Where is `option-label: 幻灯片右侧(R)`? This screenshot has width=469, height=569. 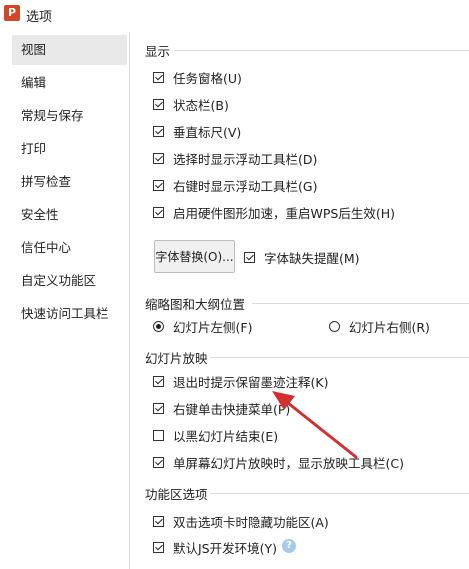
option-label: 幻灯片右侧(R) is located at coordinates (389, 327).